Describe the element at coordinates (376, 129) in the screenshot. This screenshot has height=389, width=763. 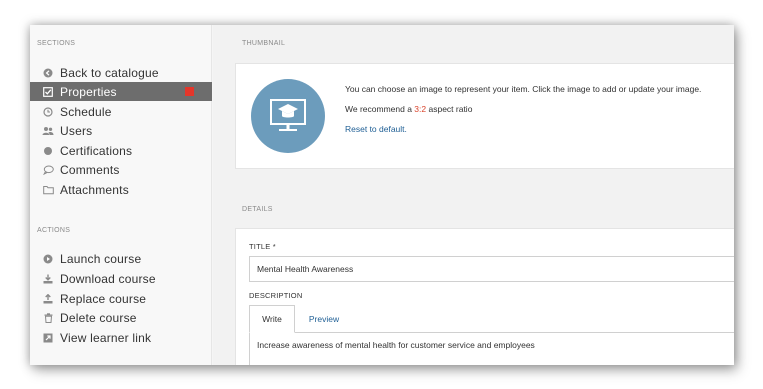
I see `reset-to-default-link: Reset to default.` at that location.